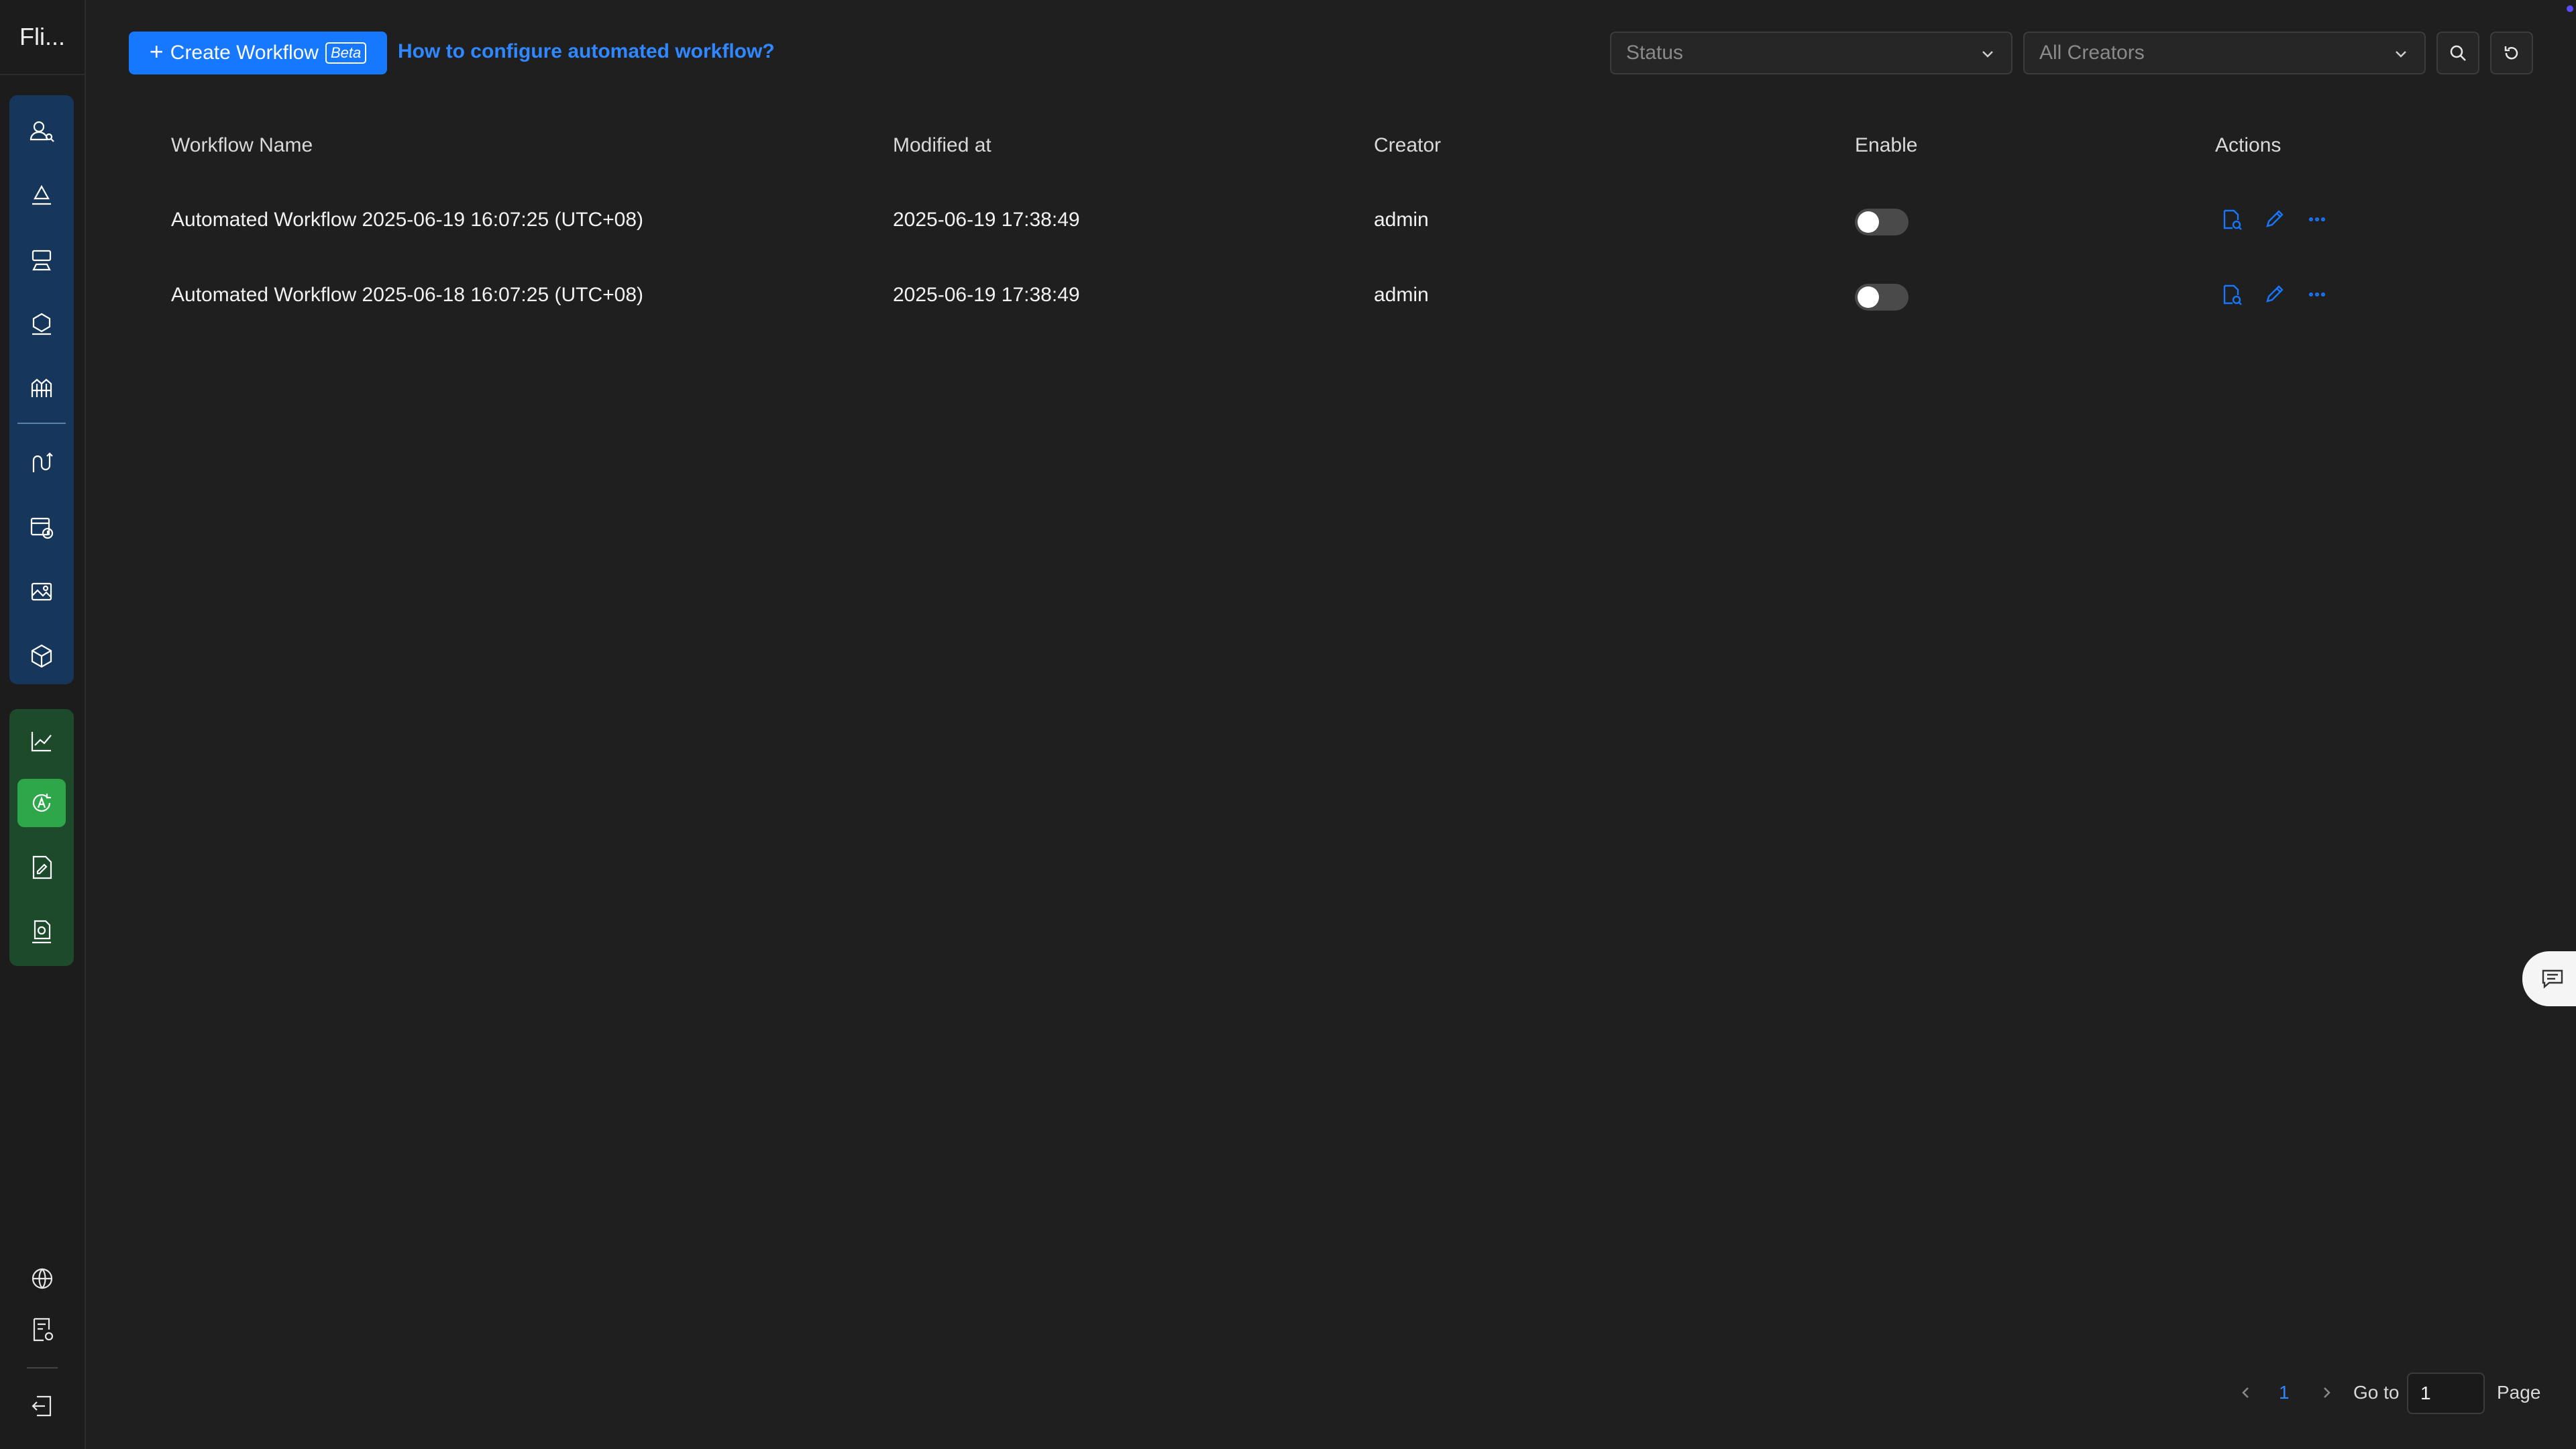 The image size is (2576, 1449). I want to click on nav-schedule-icon, so click(41, 527).